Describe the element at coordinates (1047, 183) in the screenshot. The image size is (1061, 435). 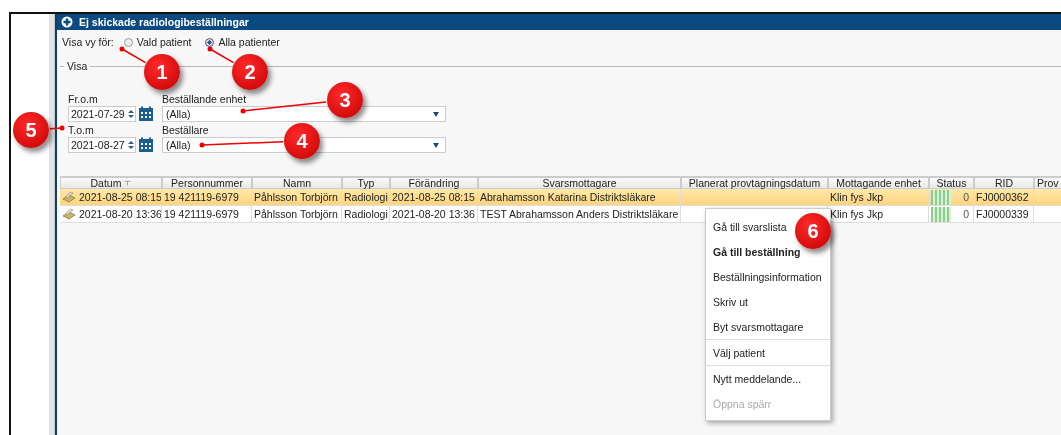
I see `column-header: Prov` at that location.